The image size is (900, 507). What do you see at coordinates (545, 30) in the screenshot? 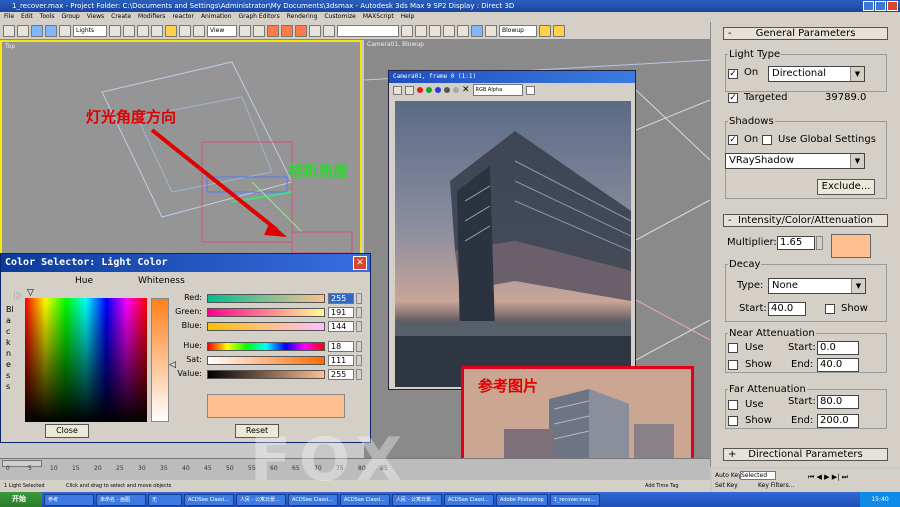
I see `quick-render-icon` at bounding box center [545, 30].